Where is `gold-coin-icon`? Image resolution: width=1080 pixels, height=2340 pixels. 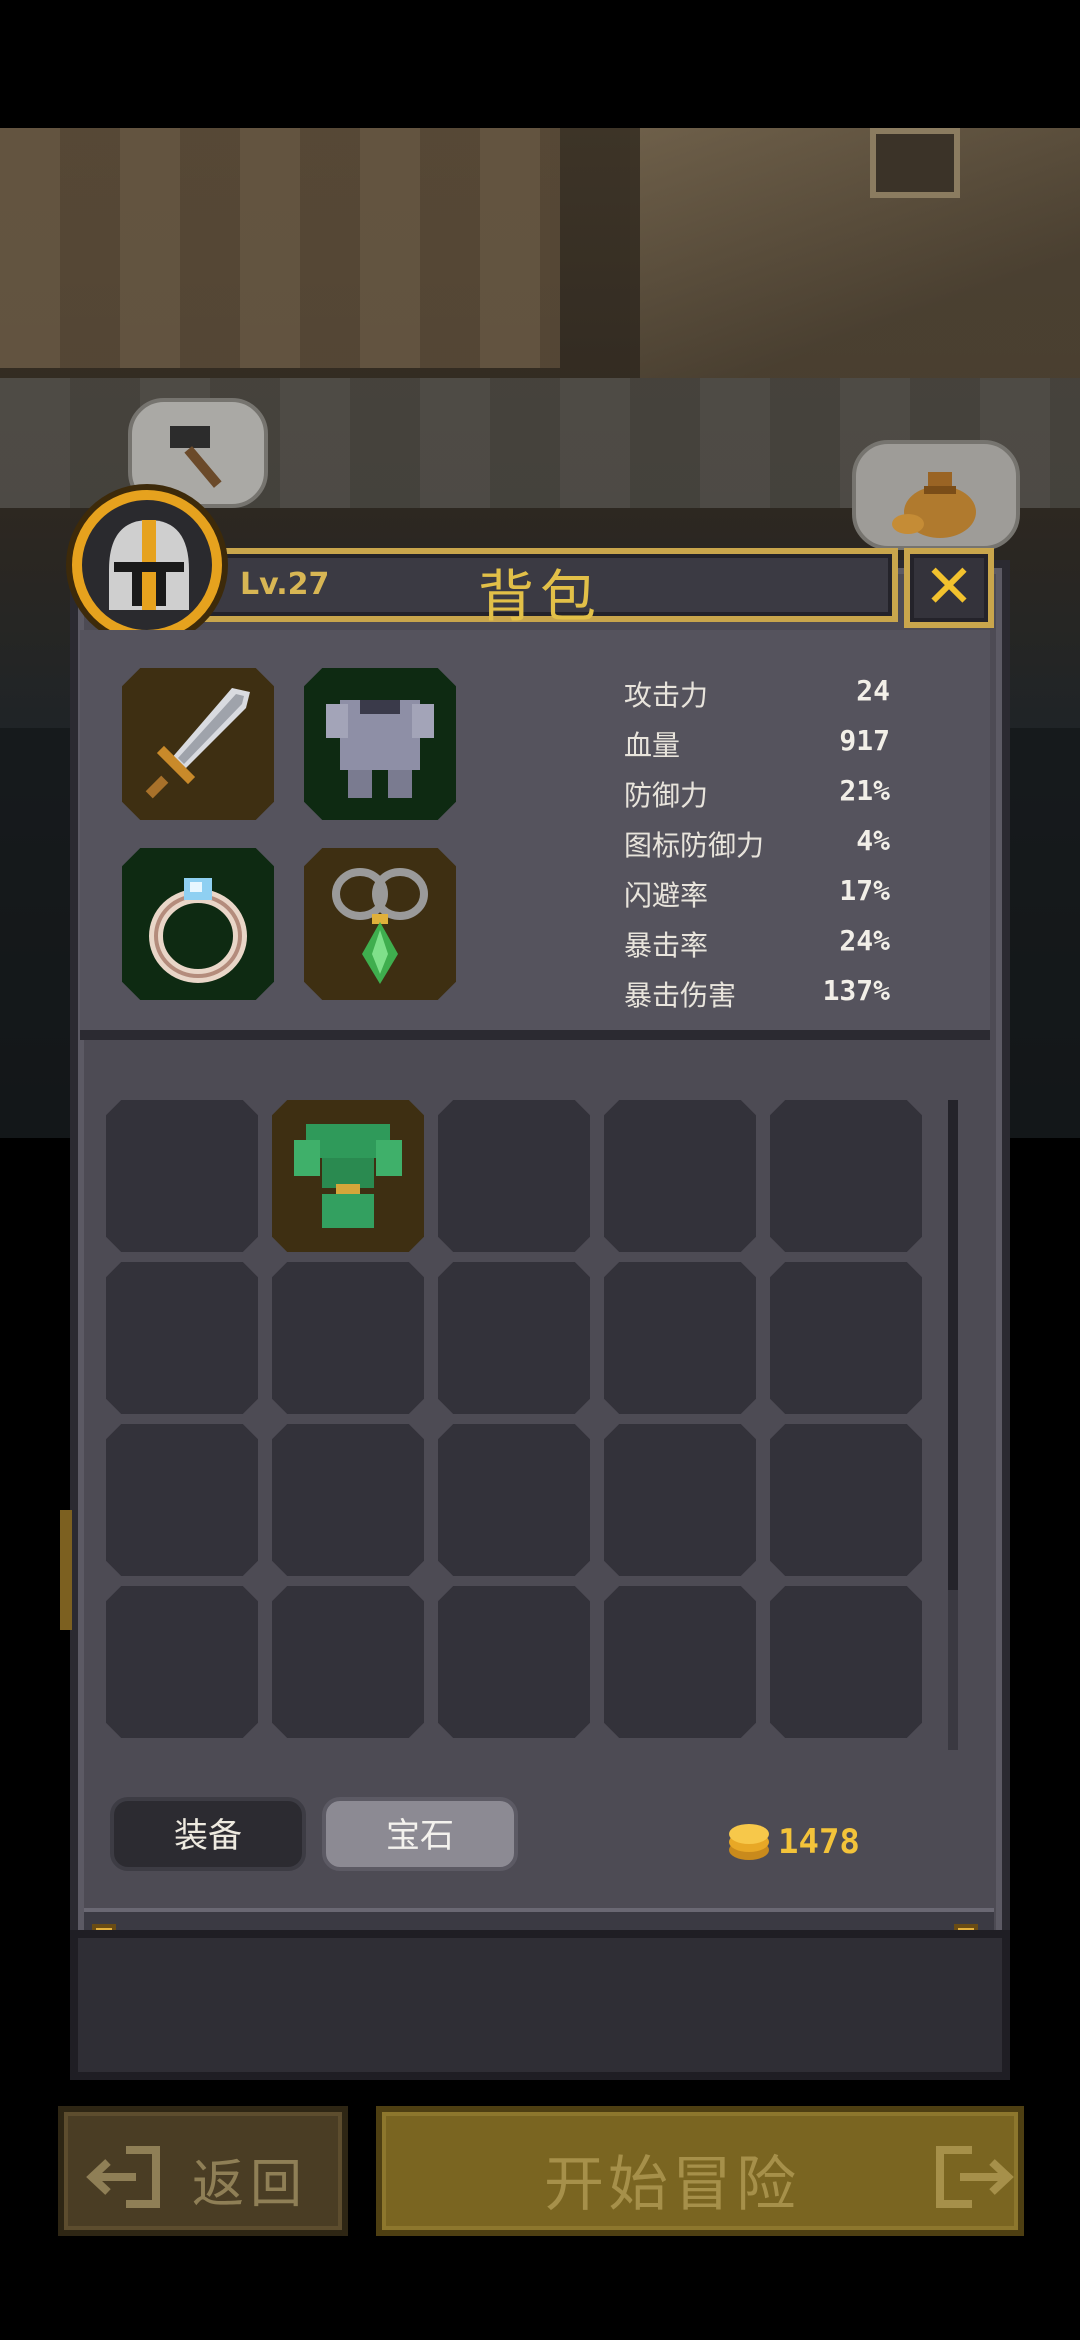
gold-coin-icon is located at coordinates (749, 1842).